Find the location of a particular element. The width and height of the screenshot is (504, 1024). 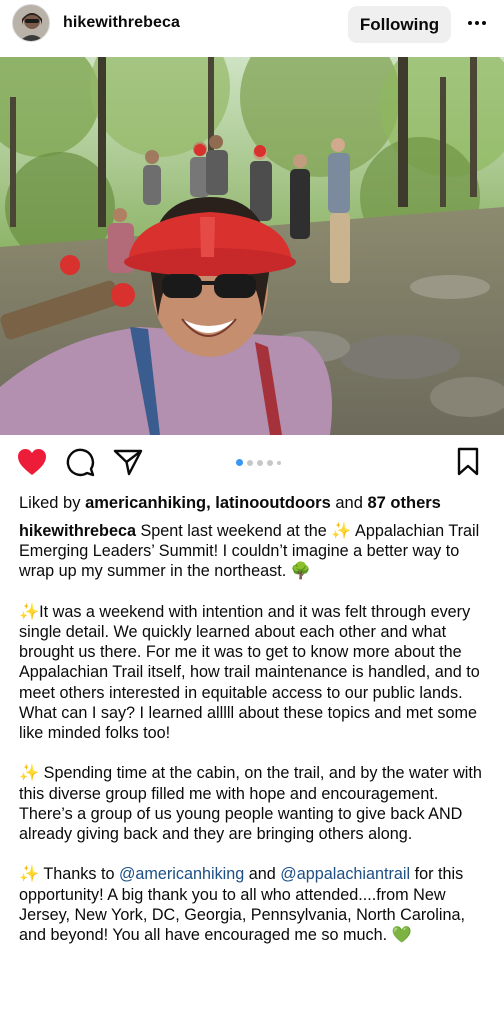

carousel-dot-active is located at coordinates (239, 462).